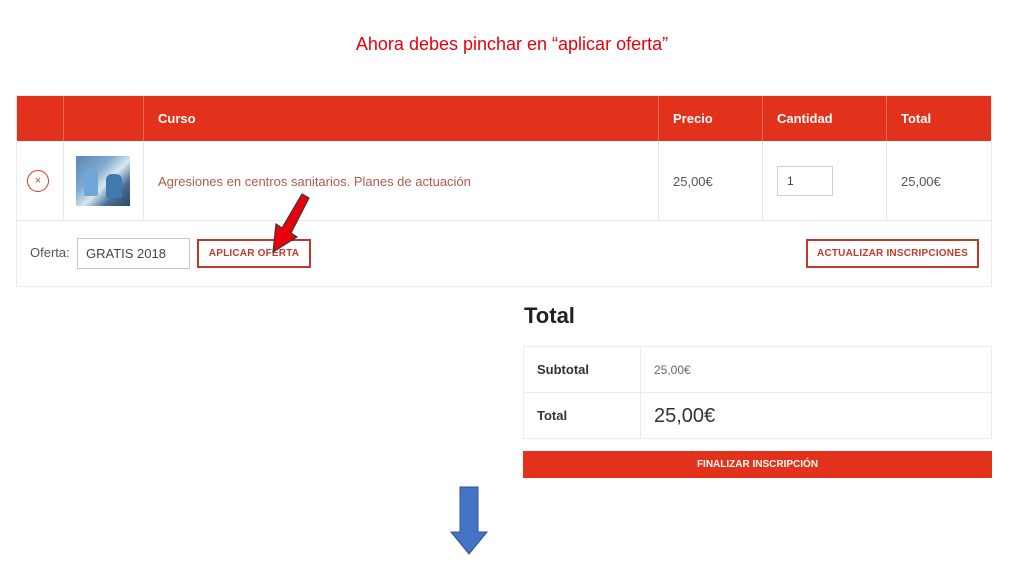  I want to click on remove-icon: ×, so click(38, 181).